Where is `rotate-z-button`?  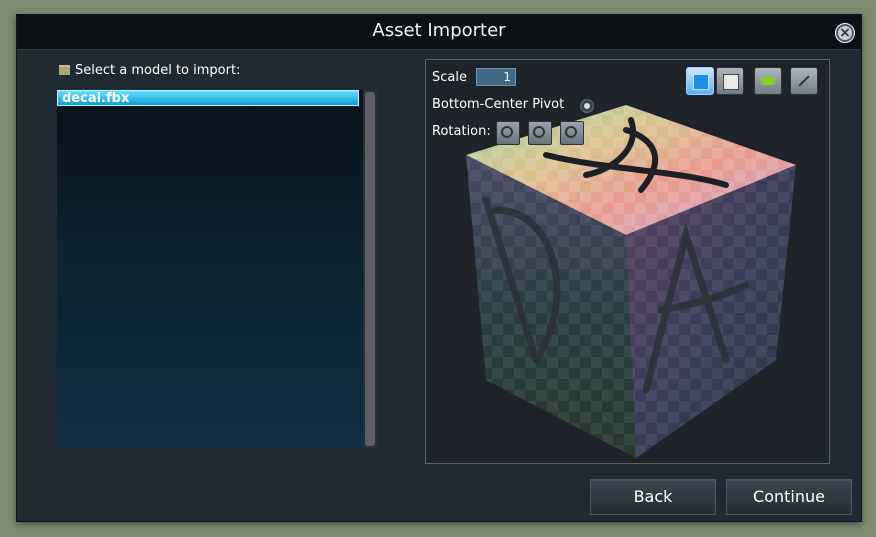 rotate-z-button is located at coordinates (572, 133).